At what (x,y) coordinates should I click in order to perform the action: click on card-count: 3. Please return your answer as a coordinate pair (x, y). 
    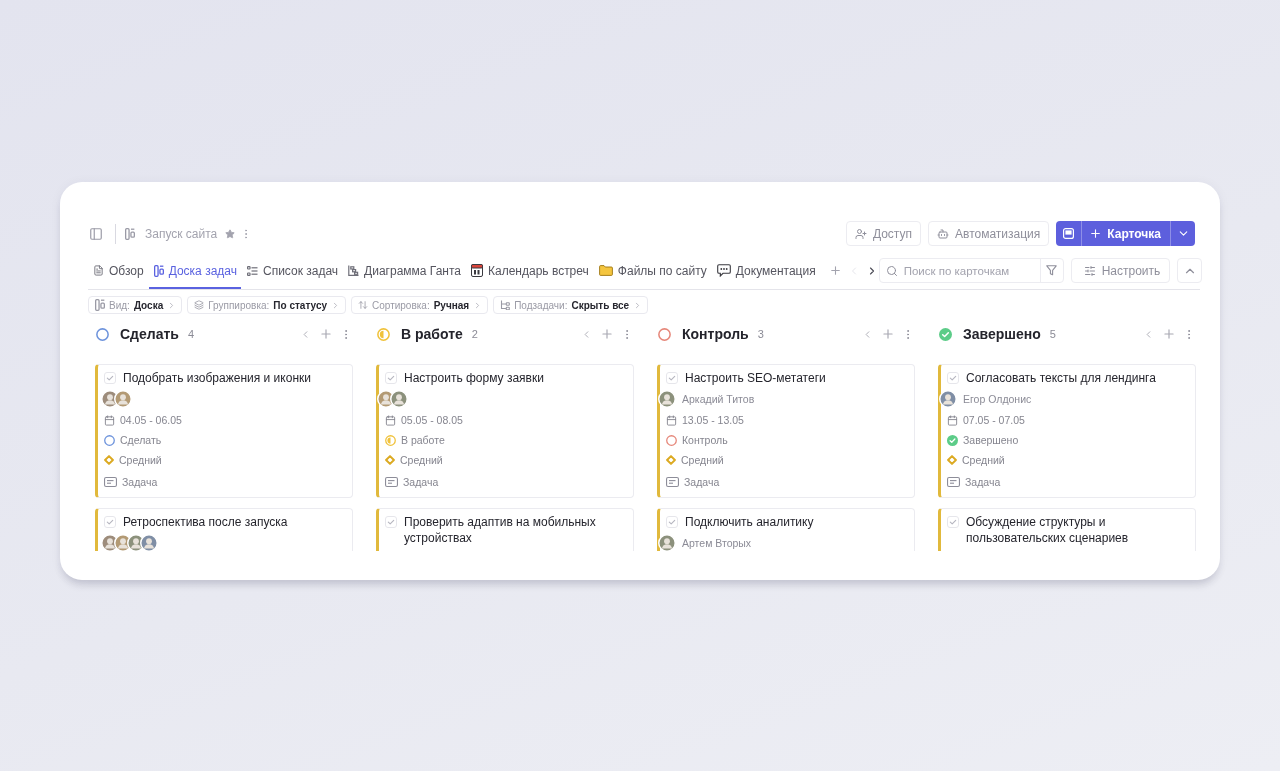
    Looking at the image, I should click on (760, 334).